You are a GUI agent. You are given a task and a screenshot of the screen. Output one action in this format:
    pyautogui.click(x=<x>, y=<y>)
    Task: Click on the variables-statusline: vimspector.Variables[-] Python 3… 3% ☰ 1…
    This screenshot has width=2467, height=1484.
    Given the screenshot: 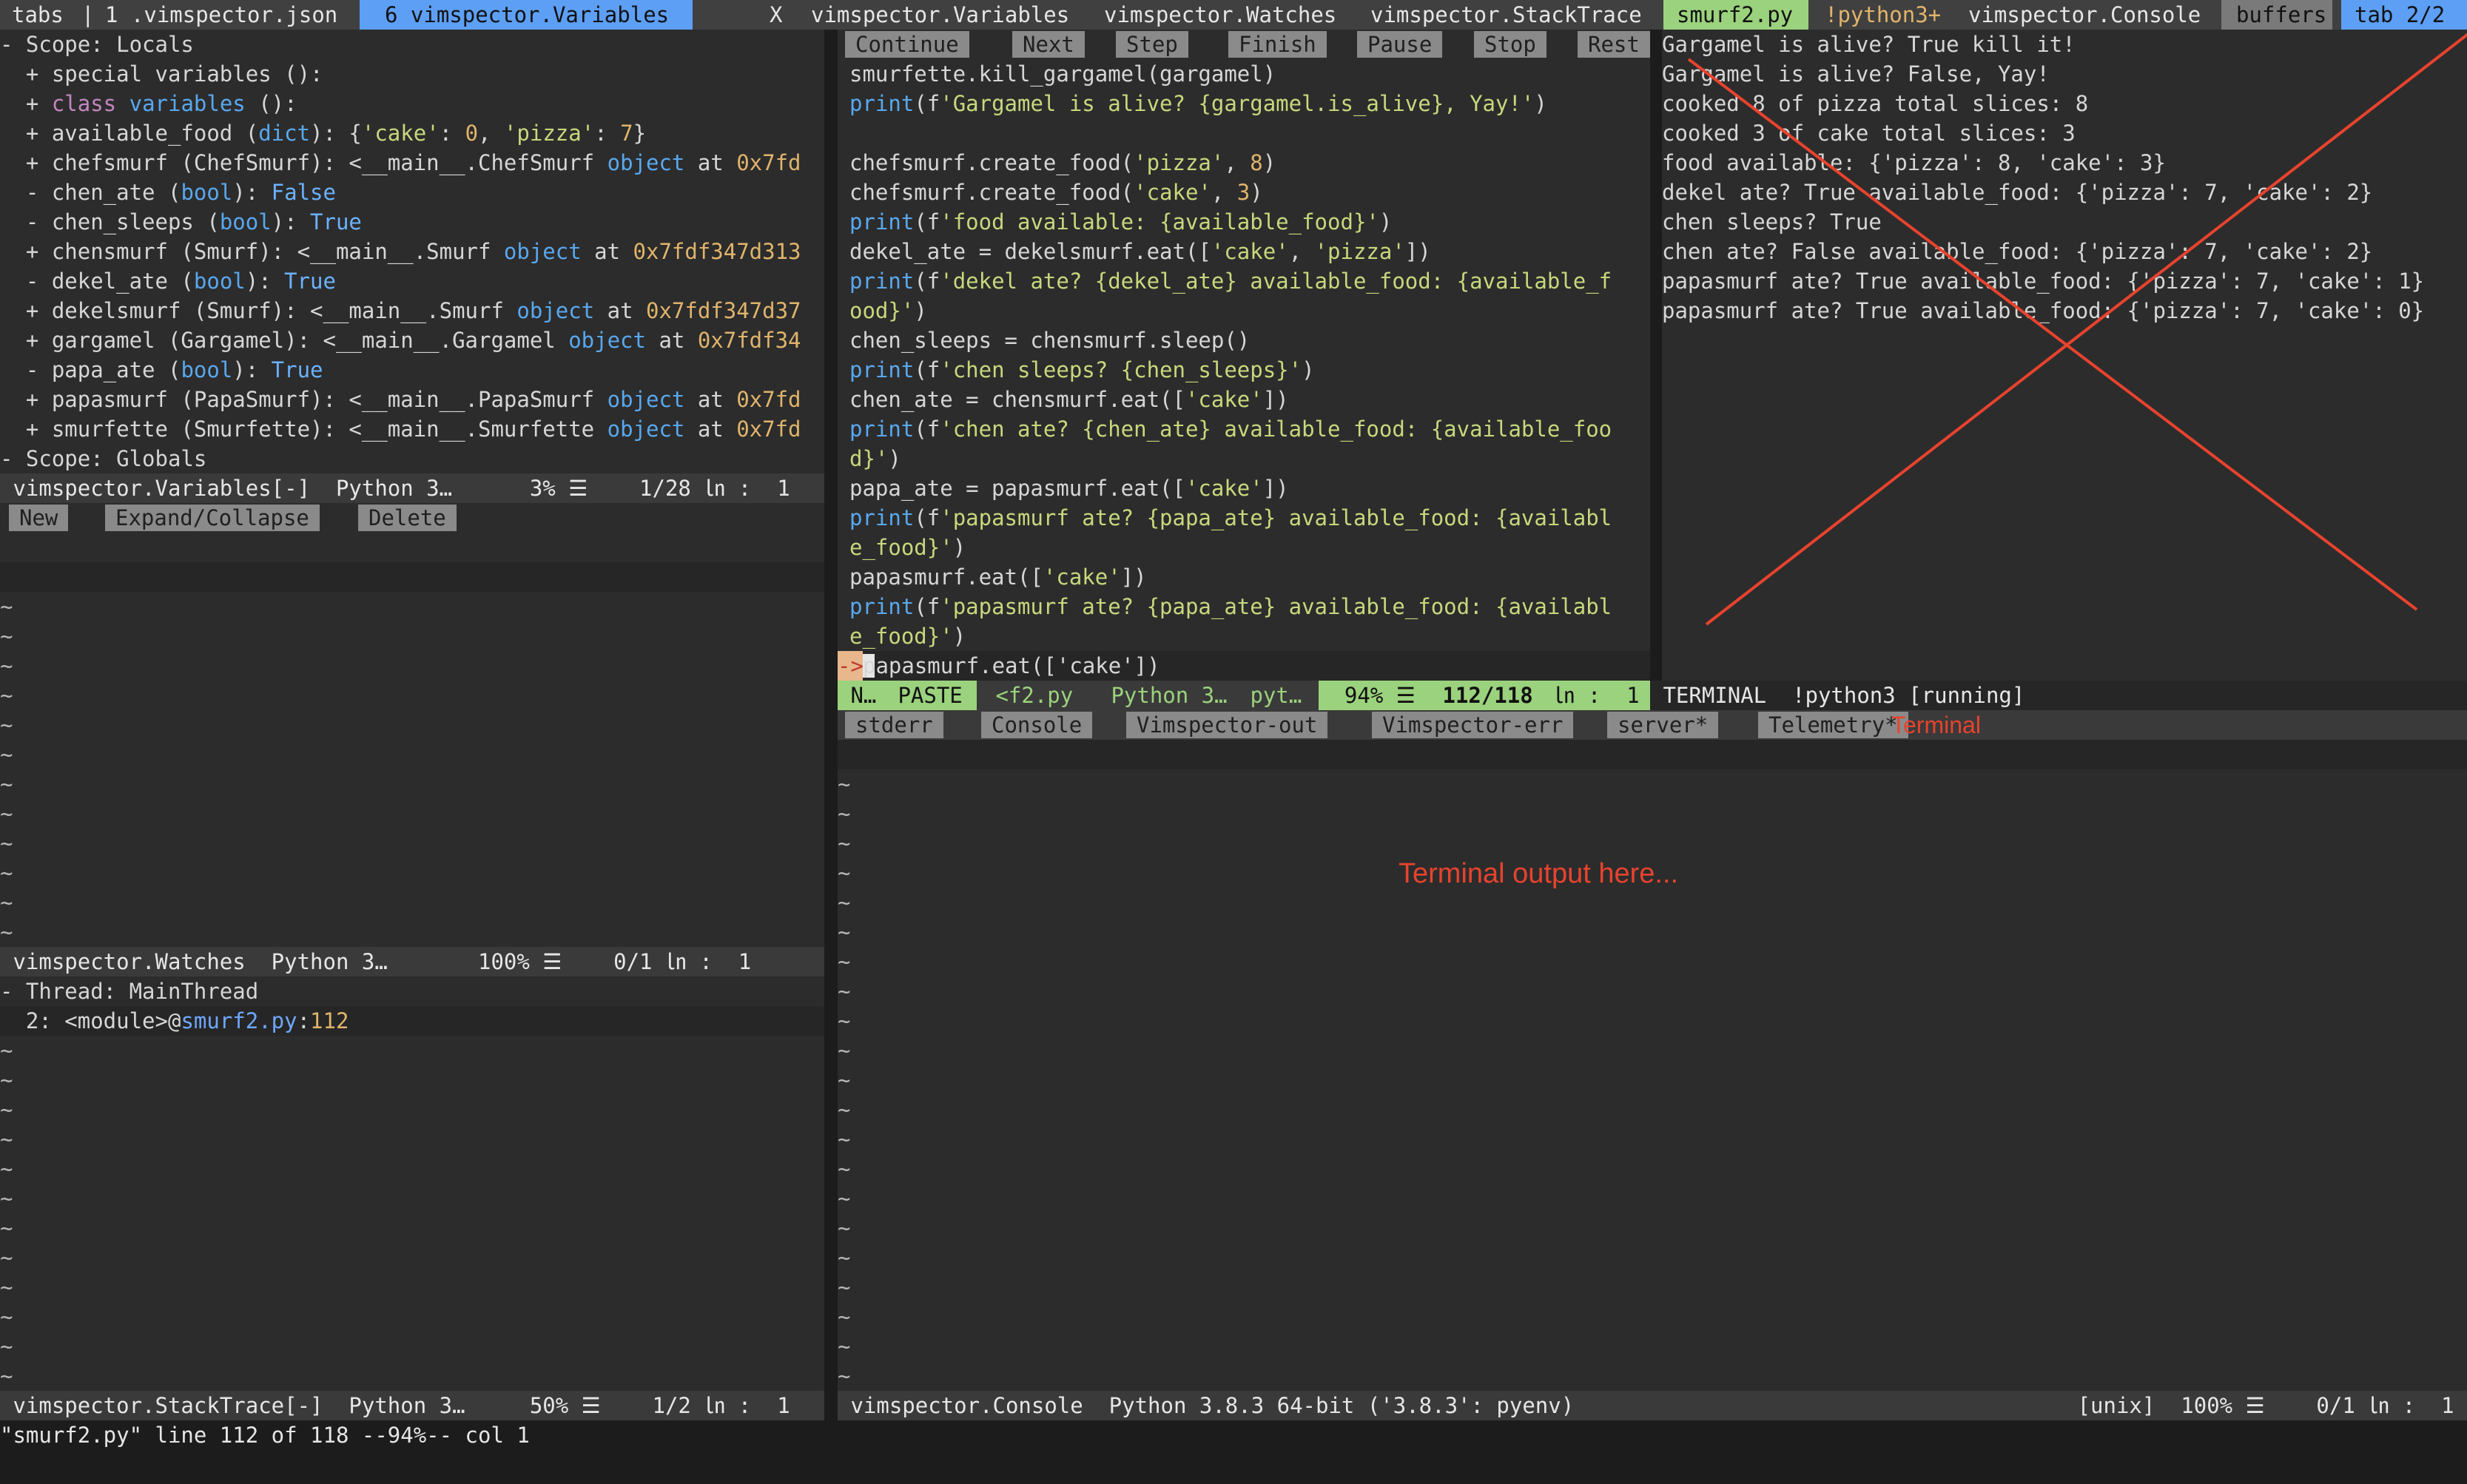 What is the action you would take?
    pyautogui.click(x=412, y=488)
    